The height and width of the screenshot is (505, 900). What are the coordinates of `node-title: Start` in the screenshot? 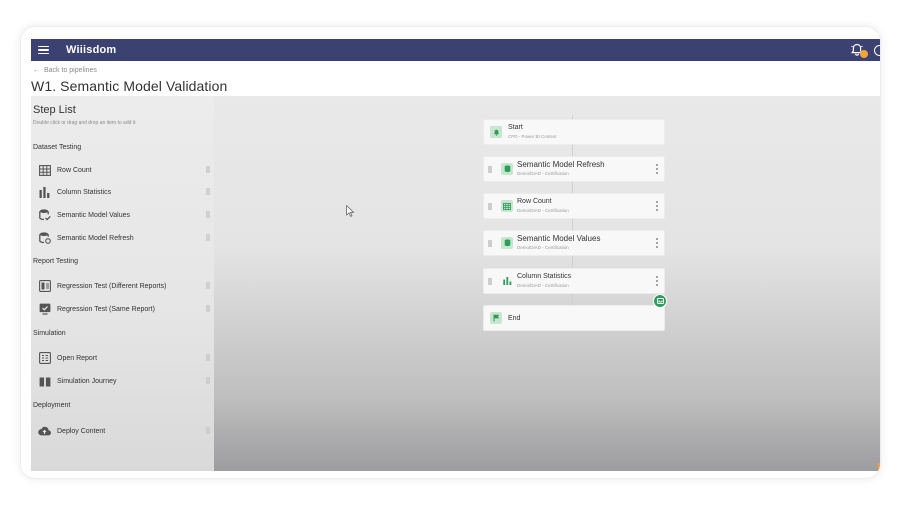 It's located at (515, 127).